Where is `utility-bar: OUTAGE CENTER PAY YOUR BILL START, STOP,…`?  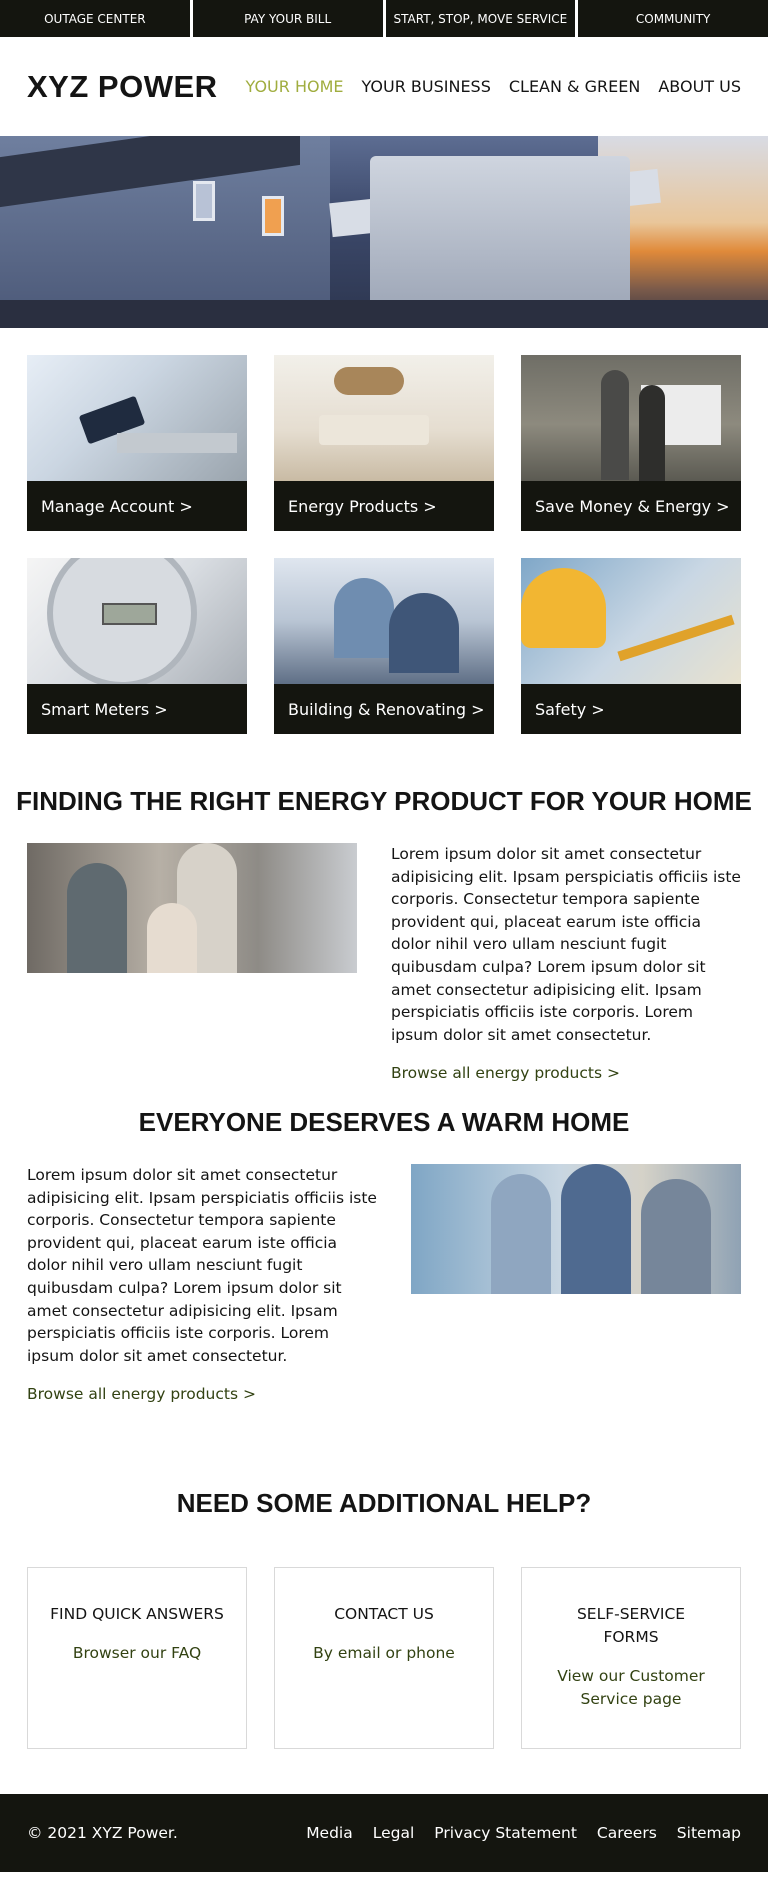 utility-bar: OUTAGE CENTER PAY YOUR BILL START, STOP,… is located at coordinates (384, 18).